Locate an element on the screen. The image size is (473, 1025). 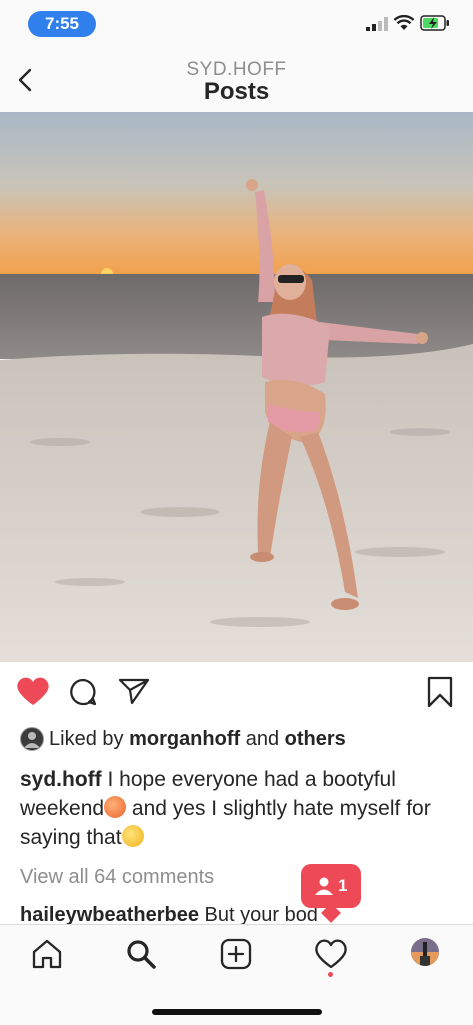
bookmark-icon is located at coordinates (440, 692).